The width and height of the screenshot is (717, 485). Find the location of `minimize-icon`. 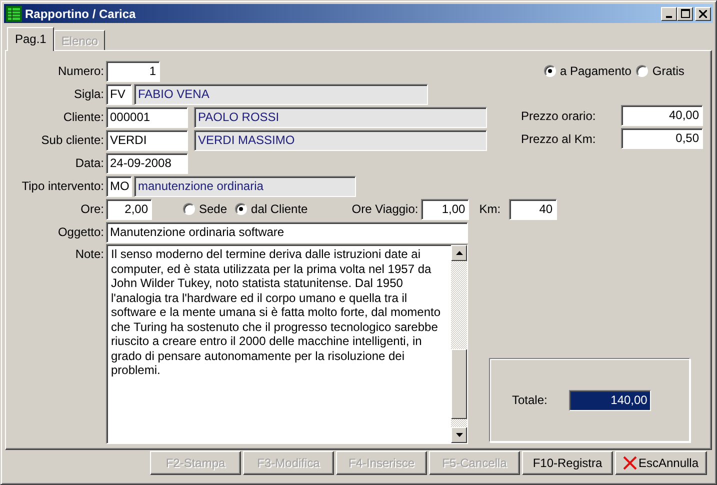

minimize-icon is located at coordinates (669, 17).